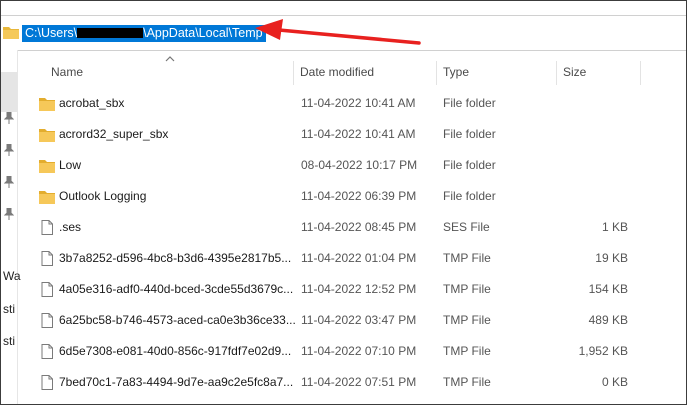 The width and height of the screenshot is (687, 405). What do you see at coordinates (359, 382) in the screenshot?
I see `file-date-modified: 11-04-2022 07:51 PM` at bounding box center [359, 382].